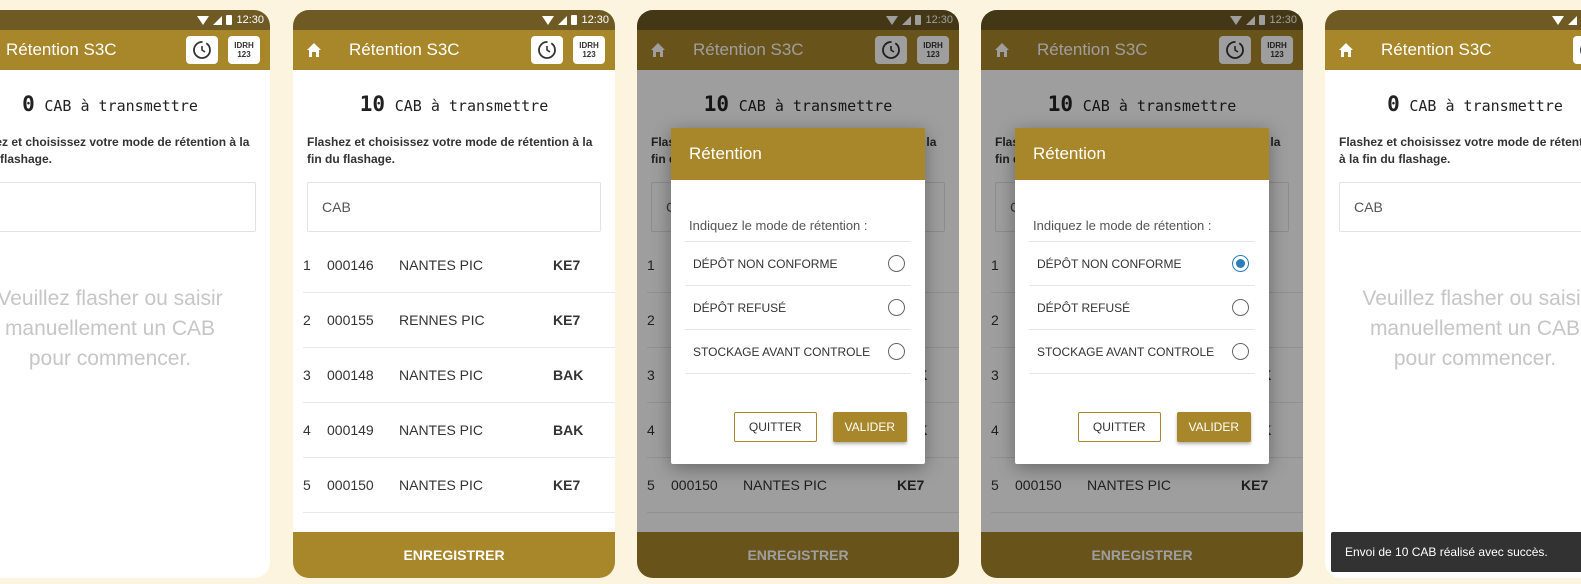 The width and height of the screenshot is (1581, 584). I want to click on row-index: 1, so click(307, 265).